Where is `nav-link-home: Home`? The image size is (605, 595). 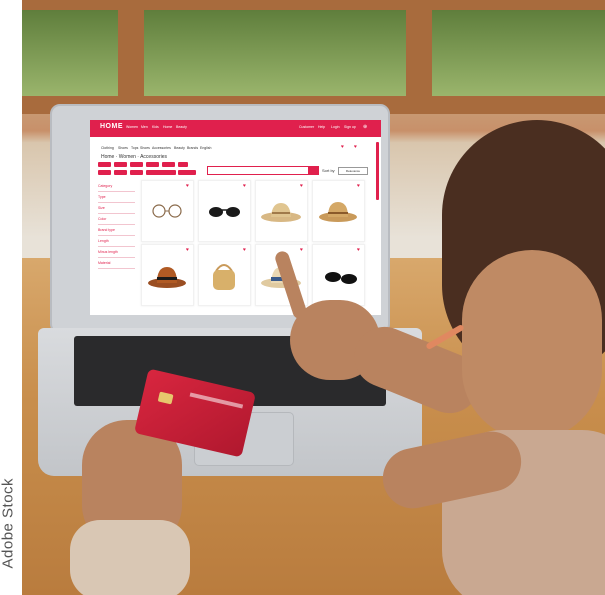
nav-link-home: Home is located at coordinates (167, 127).